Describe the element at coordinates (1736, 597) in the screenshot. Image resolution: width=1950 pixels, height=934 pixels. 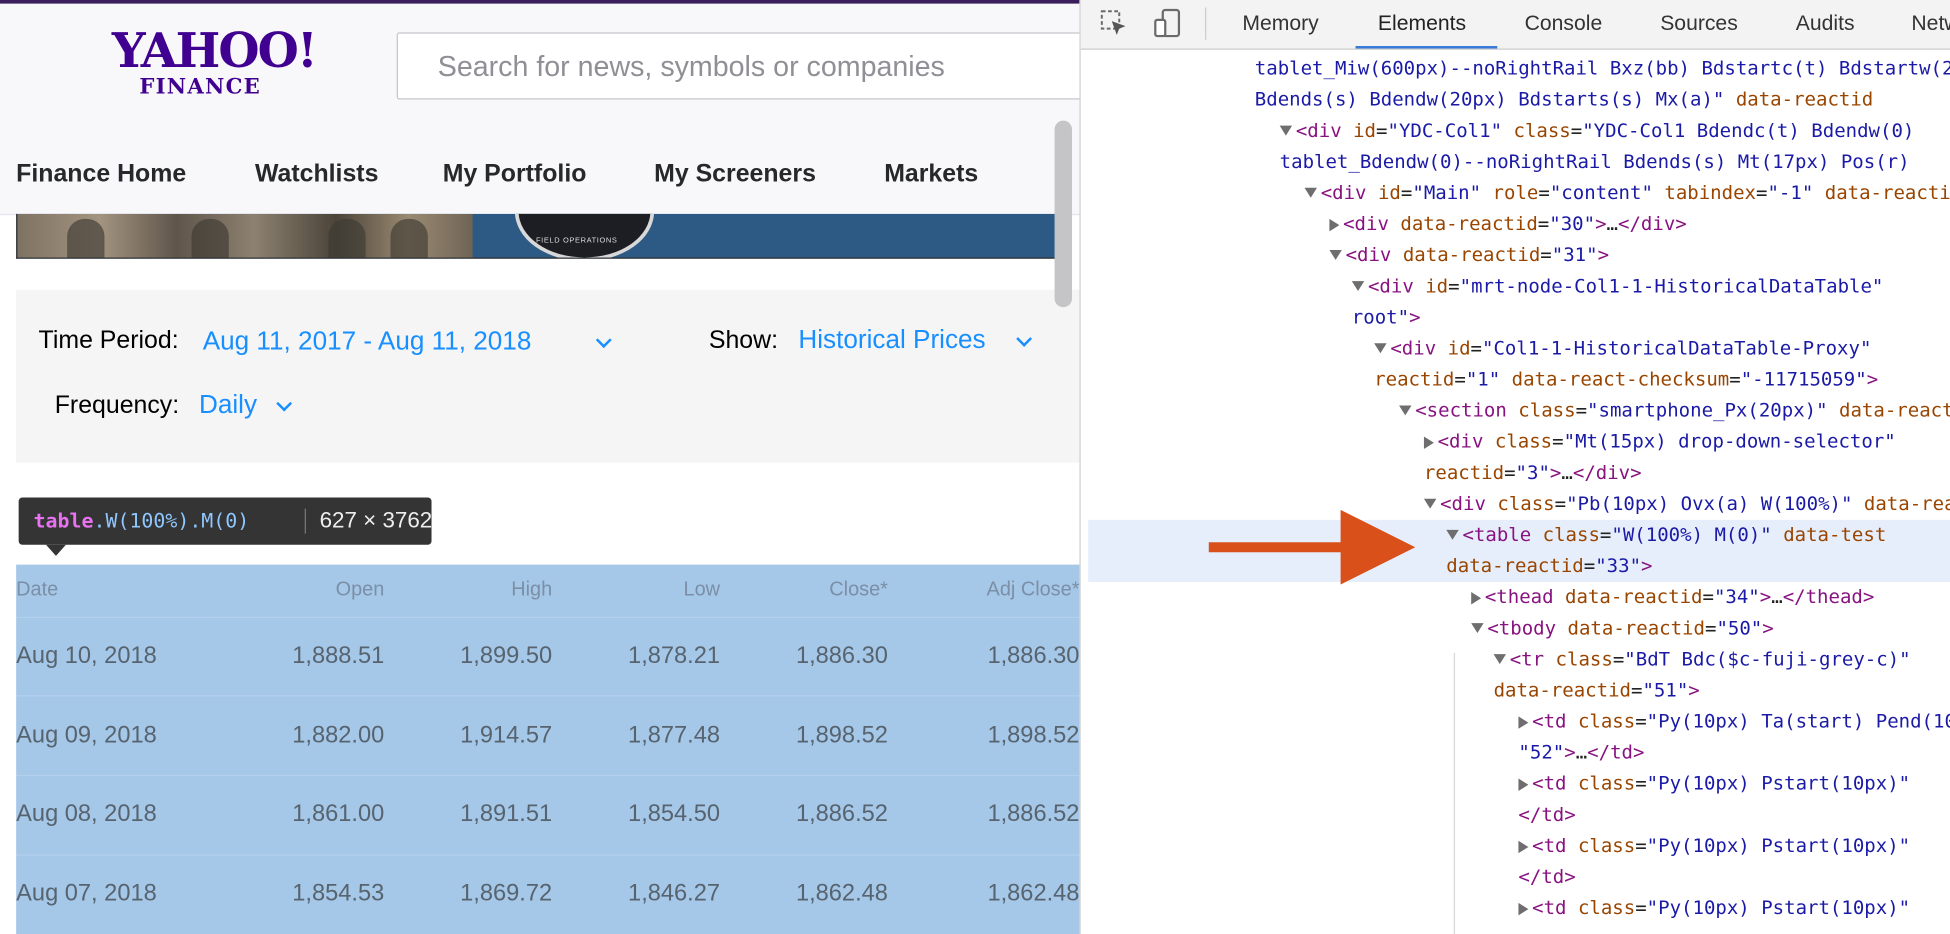
I see `code-token: "34"` at that location.